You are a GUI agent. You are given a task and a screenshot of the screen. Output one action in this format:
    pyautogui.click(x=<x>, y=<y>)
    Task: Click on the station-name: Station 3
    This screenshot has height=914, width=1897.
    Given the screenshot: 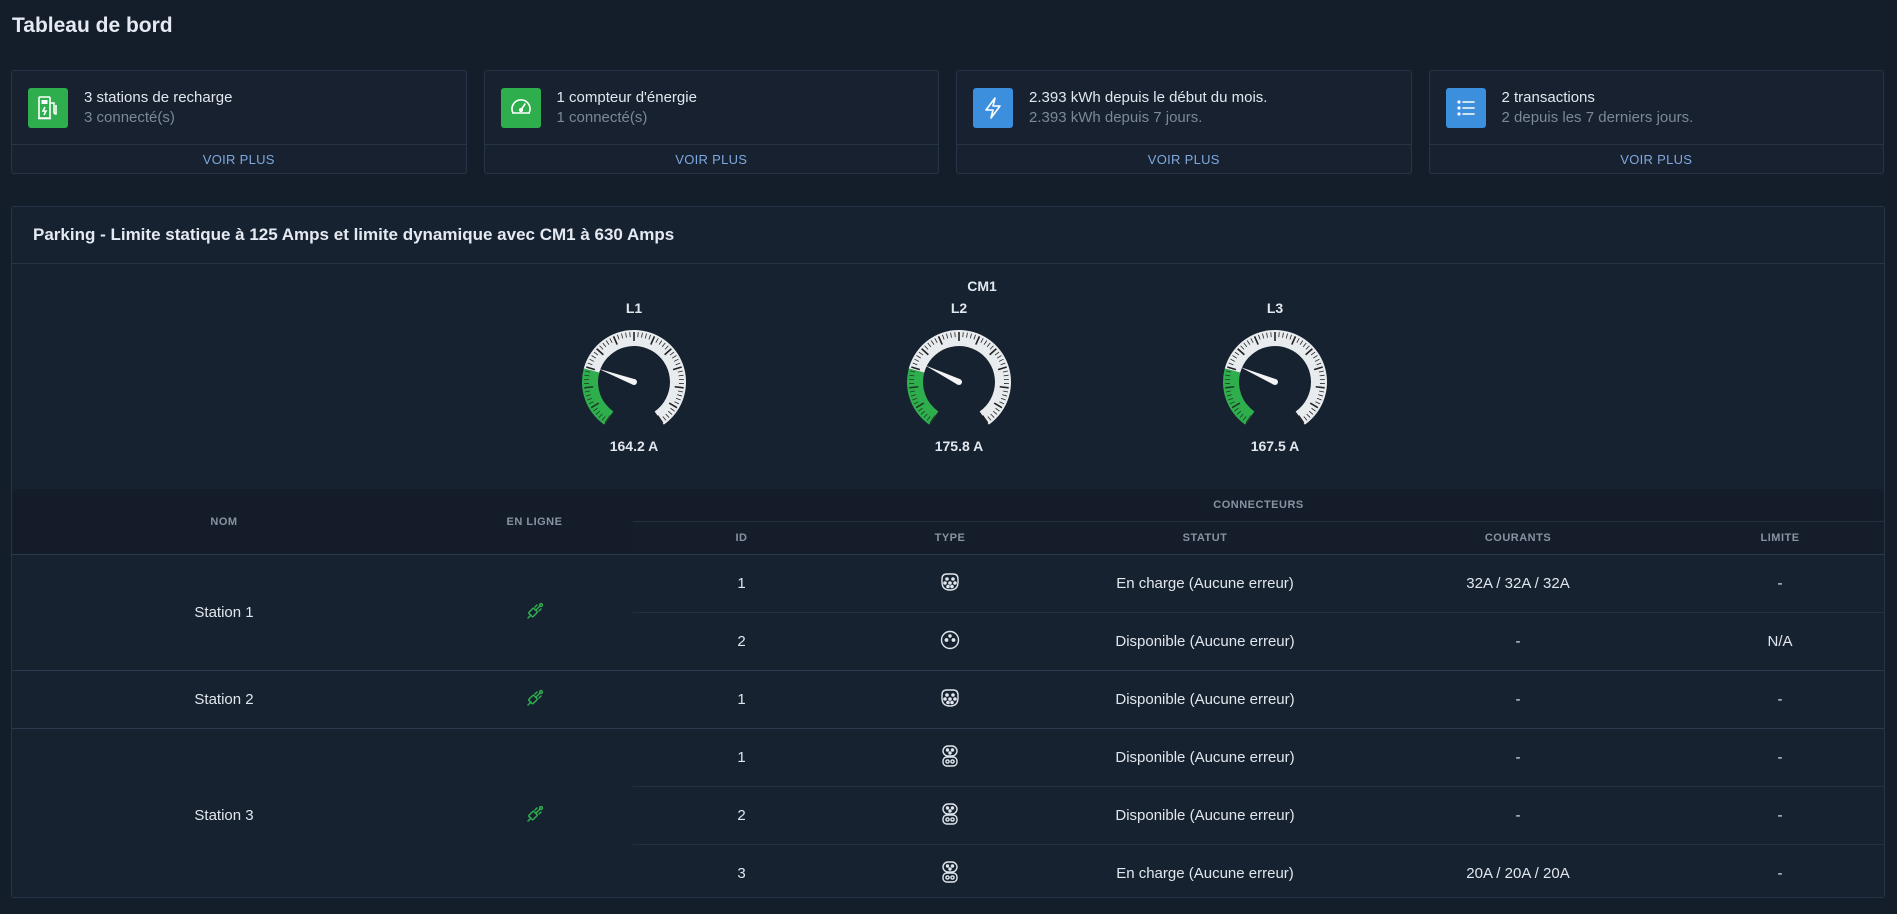 What is the action you would take?
    pyautogui.click(x=224, y=812)
    